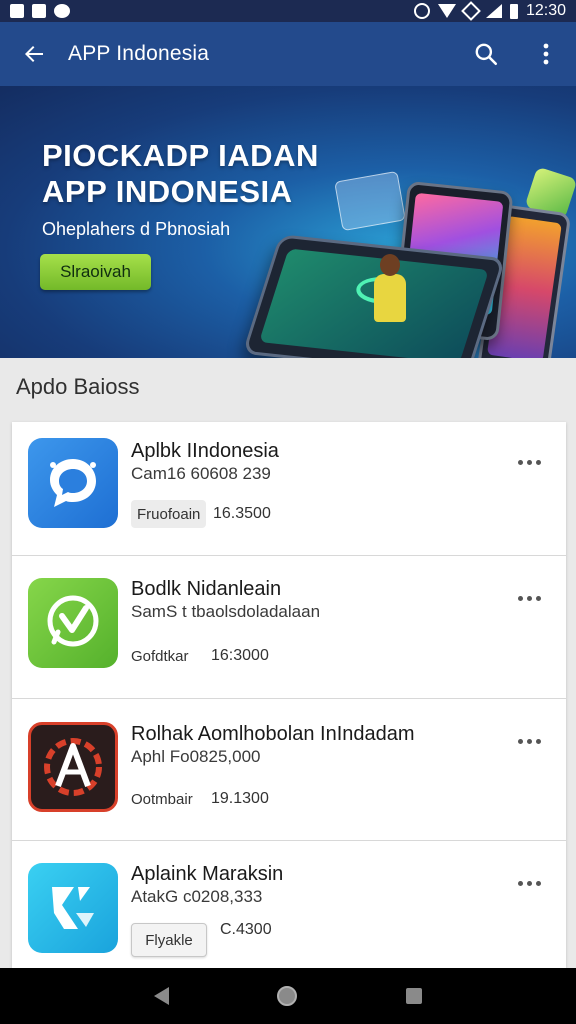 The height and width of the screenshot is (1024, 576). I want to click on checkmark-bubble-icon, so click(73, 623).